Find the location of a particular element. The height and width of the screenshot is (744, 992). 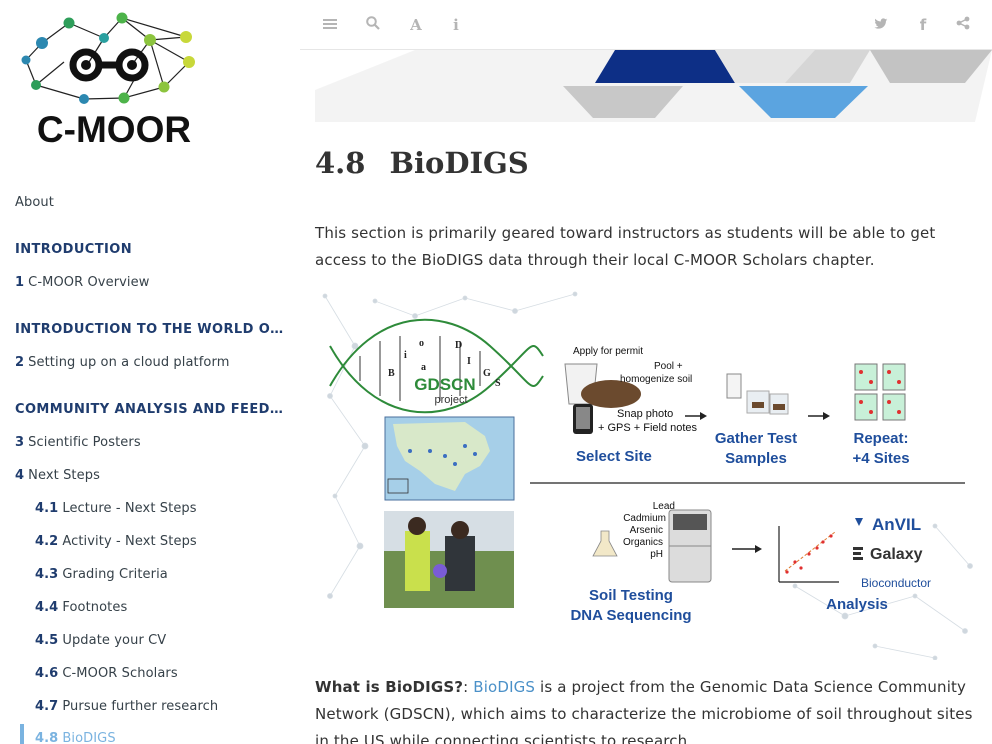

section-number: 4.5 is located at coordinates (47, 640).